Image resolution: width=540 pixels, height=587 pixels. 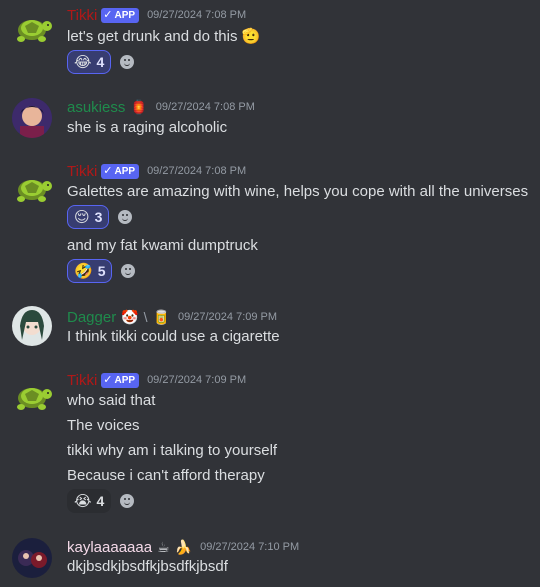 I want to click on dagger-avatar, so click(x=32, y=326).